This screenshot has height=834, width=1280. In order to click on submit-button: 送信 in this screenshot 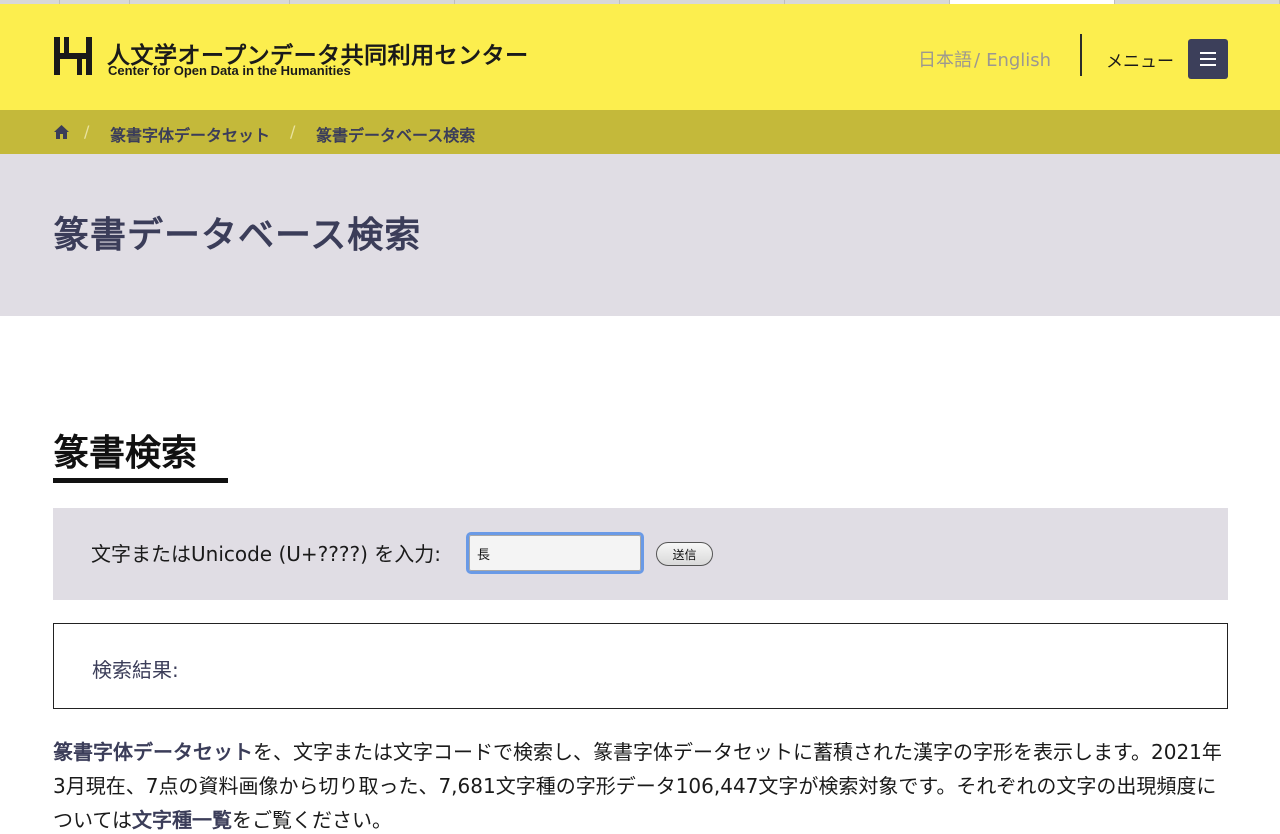, I will do `click(684, 554)`.